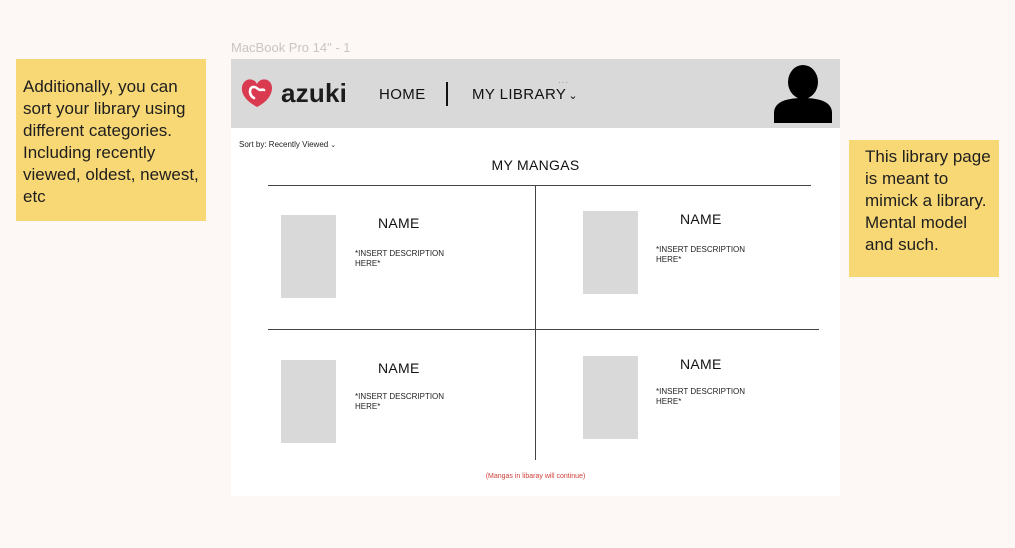 This screenshot has width=1015, height=548. I want to click on grid-top-divider, so click(539, 185).